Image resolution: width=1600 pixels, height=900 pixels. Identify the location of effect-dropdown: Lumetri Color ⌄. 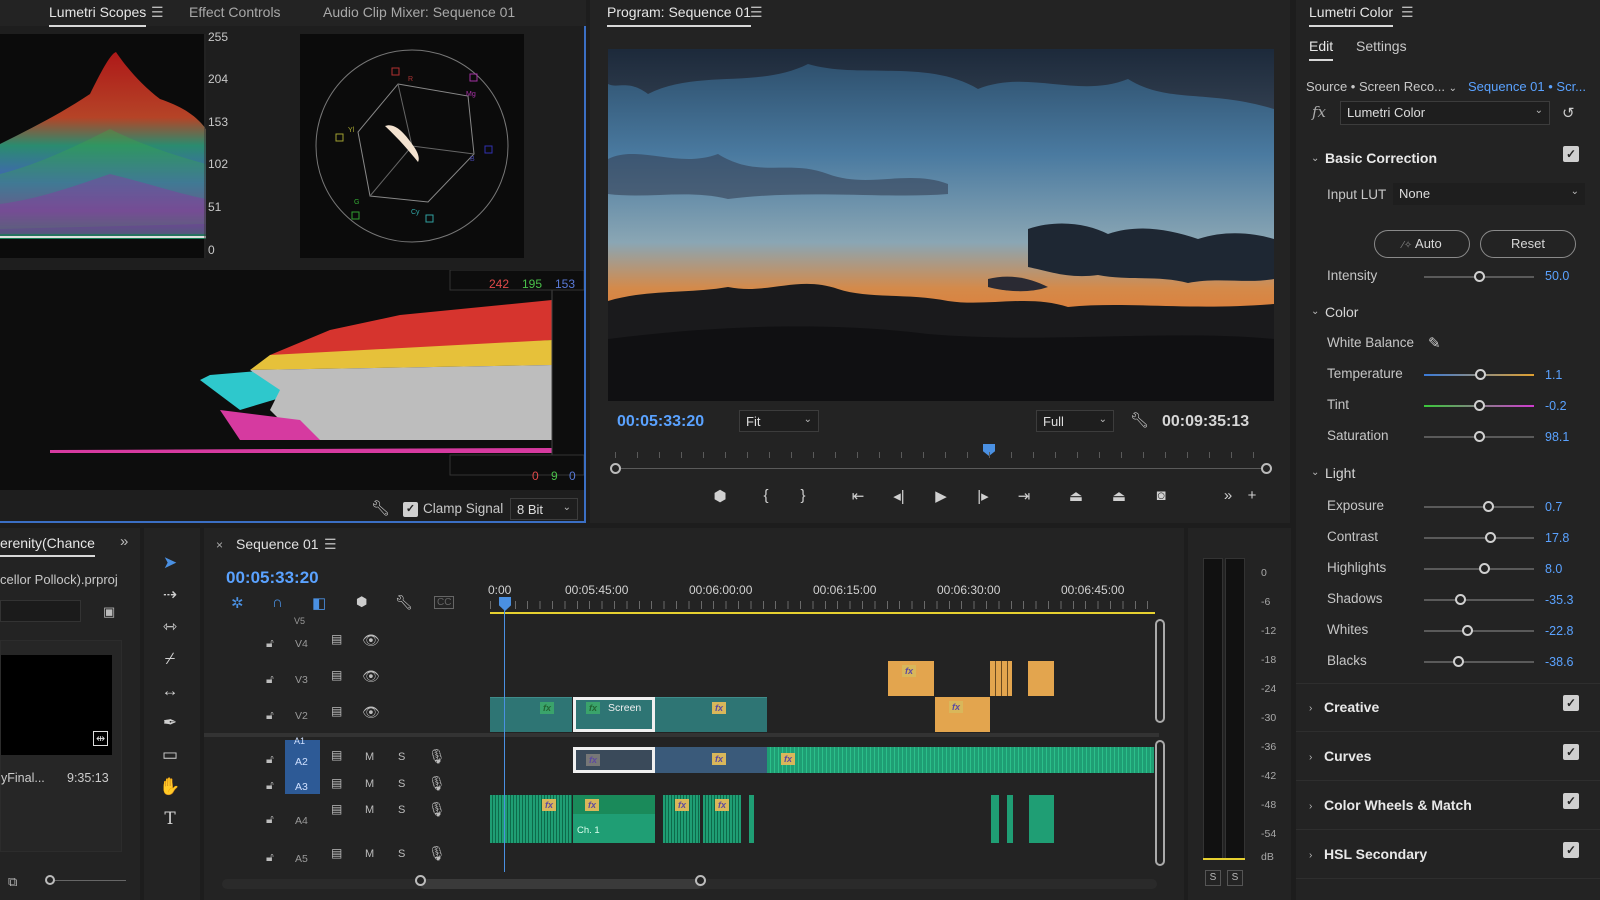
(1445, 113).